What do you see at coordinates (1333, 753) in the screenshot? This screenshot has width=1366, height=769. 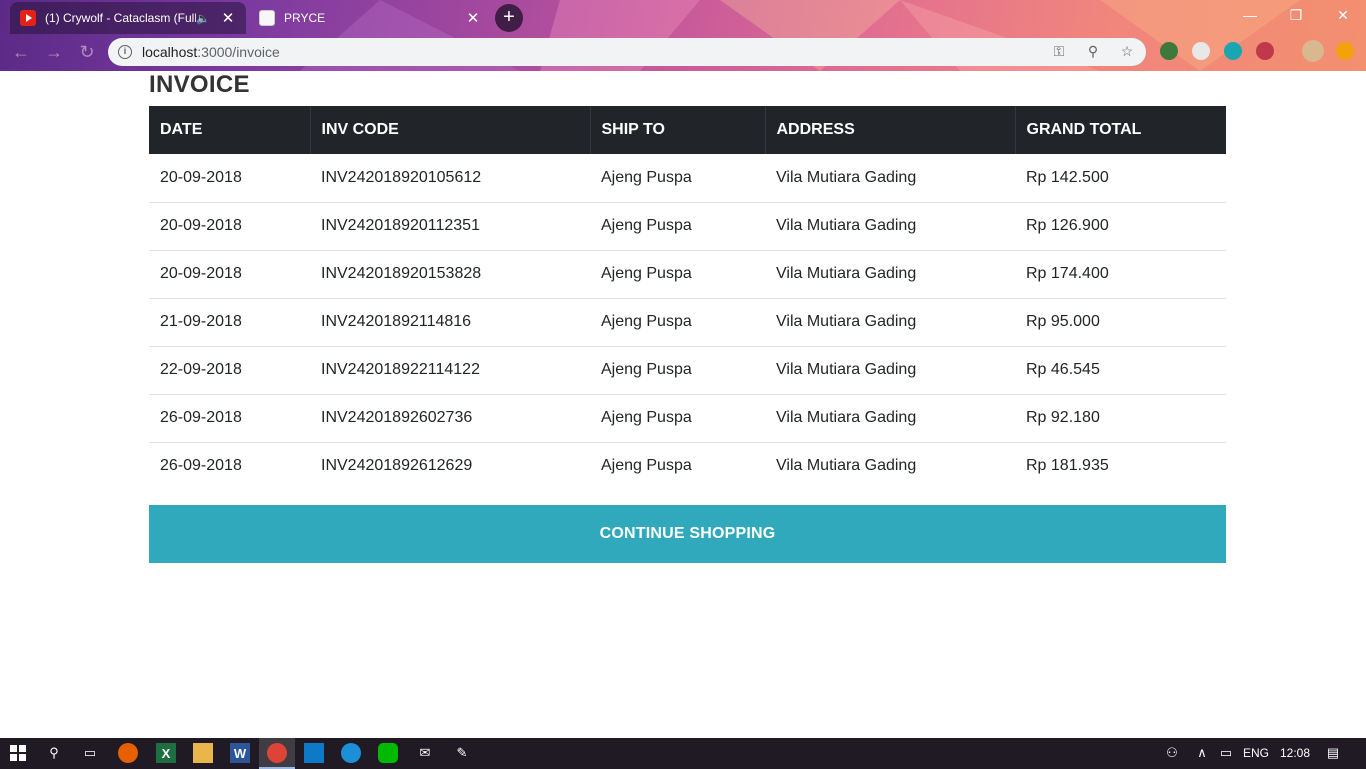 I see `notification-icon: ▤` at bounding box center [1333, 753].